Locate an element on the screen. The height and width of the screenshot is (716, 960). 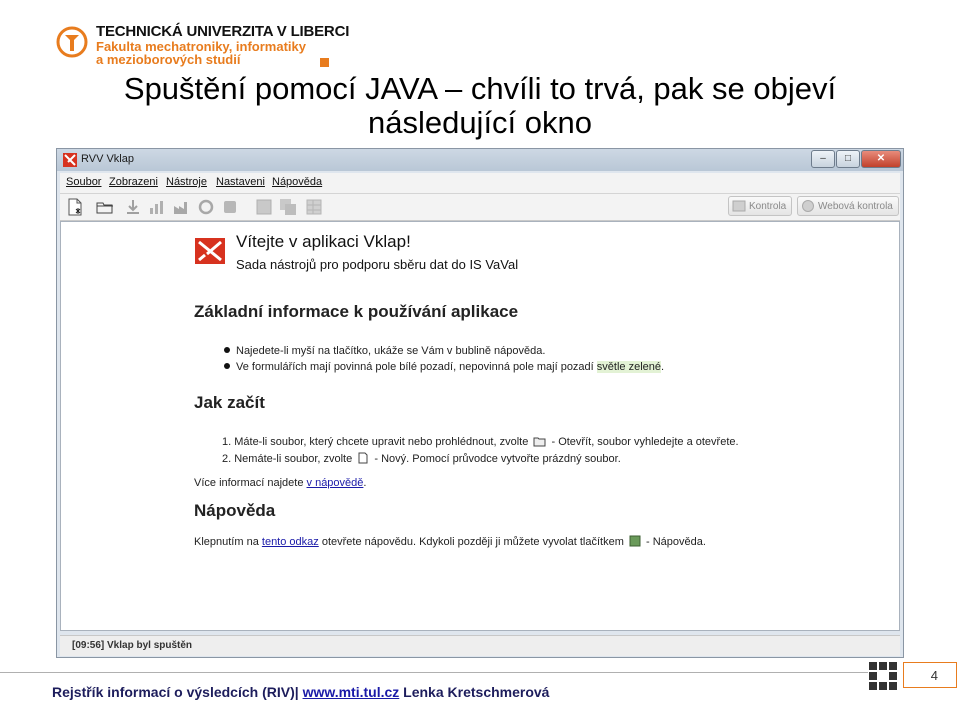
web-check-button: Webová kontrola is located at coordinates (848, 206).